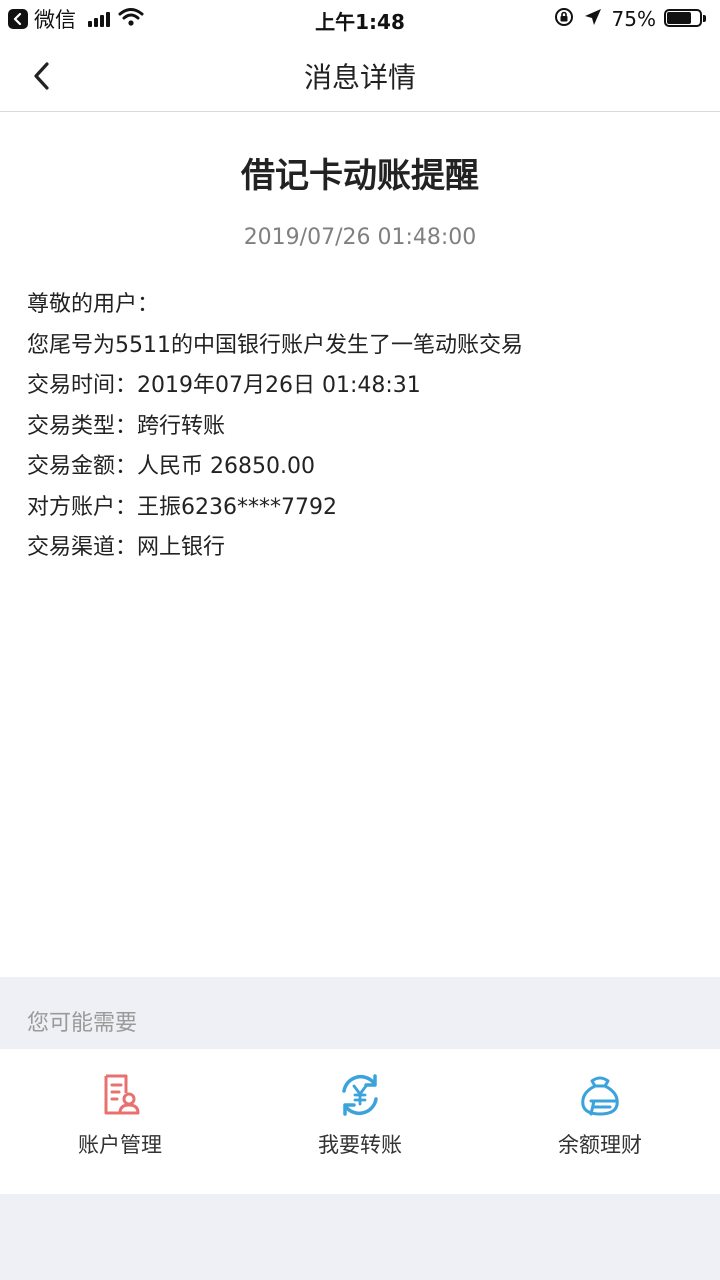 This screenshot has width=720, height=1280. What do you see at coordinates (600, 1145) in the screenshot?
I see `wealth-management-label: 余额理财` at bounding box center [600, 1145].